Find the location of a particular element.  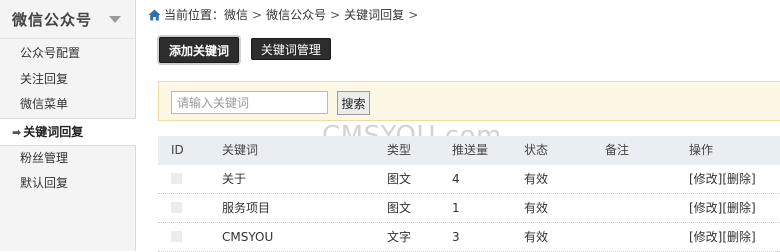

sidebar-item-account-config: 公众号配置 is located at coordinates (67, 54).